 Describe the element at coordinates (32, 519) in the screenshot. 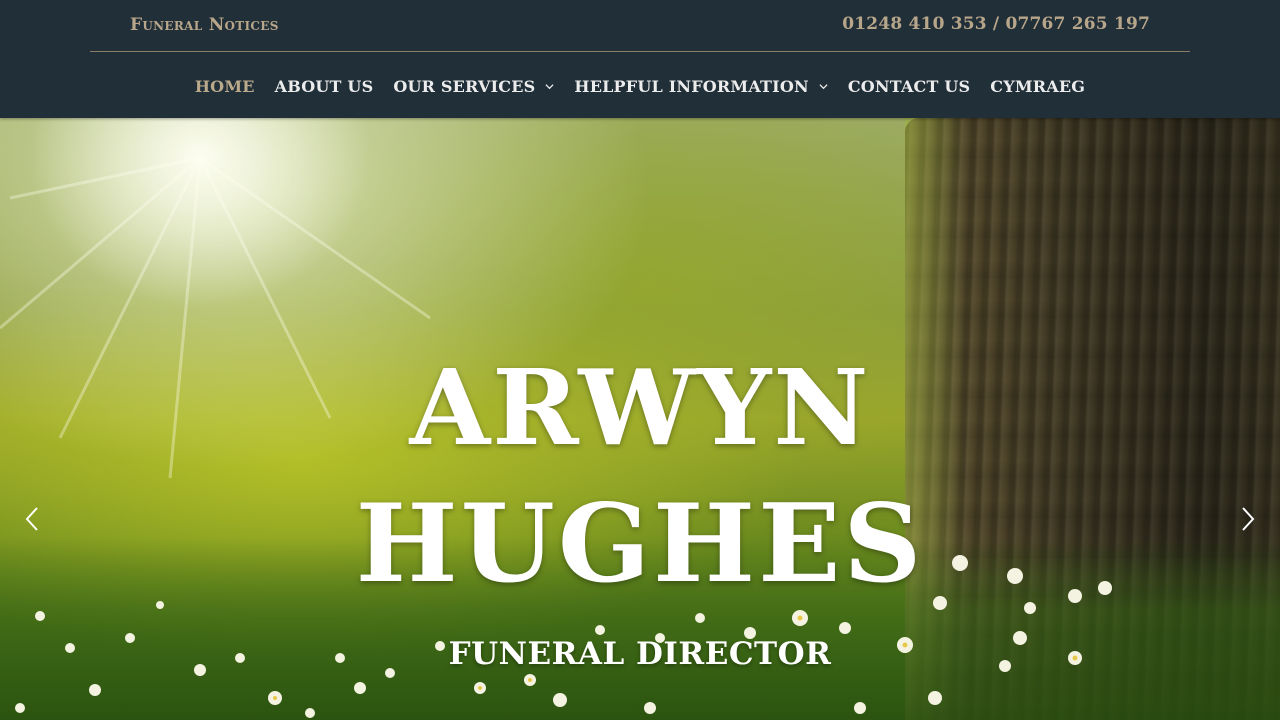

I see `chevron-left-icon` at that location.